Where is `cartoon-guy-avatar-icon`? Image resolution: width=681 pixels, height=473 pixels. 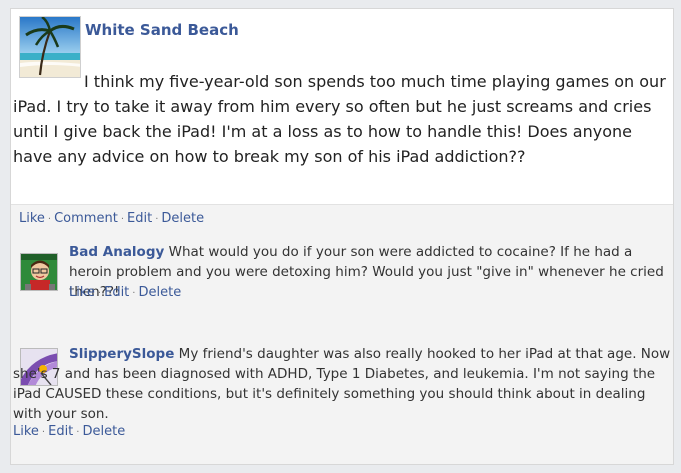
cartoon-guy-avatar-icon is located at coordinates (39, 272).